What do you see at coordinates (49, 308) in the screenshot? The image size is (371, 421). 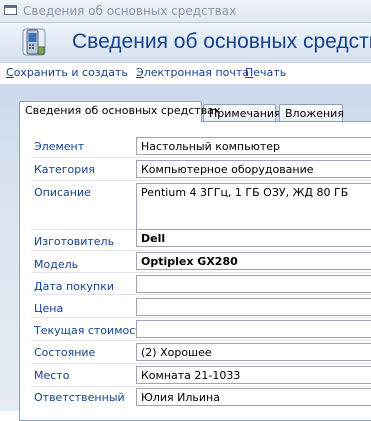 I see `price-label: Цена` at bounding box center [49, 308].